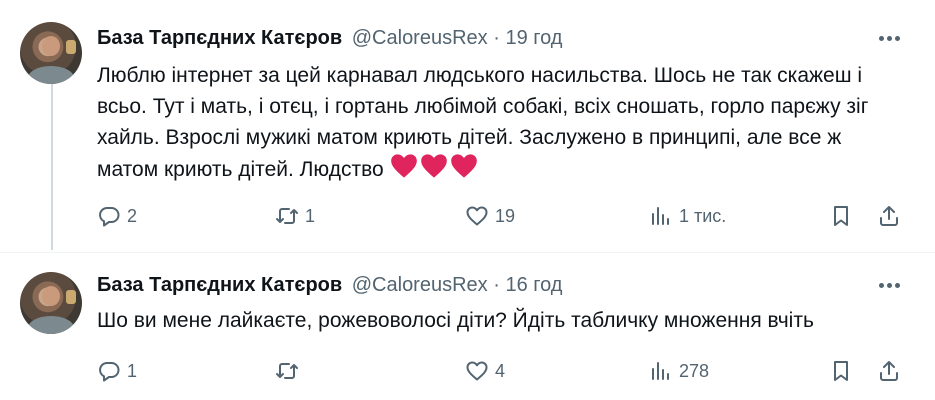  What do you see at coordinates (703, 215) in the screenshot?
I see `view-count: 1 тис.` at bounding box center [703, 215].